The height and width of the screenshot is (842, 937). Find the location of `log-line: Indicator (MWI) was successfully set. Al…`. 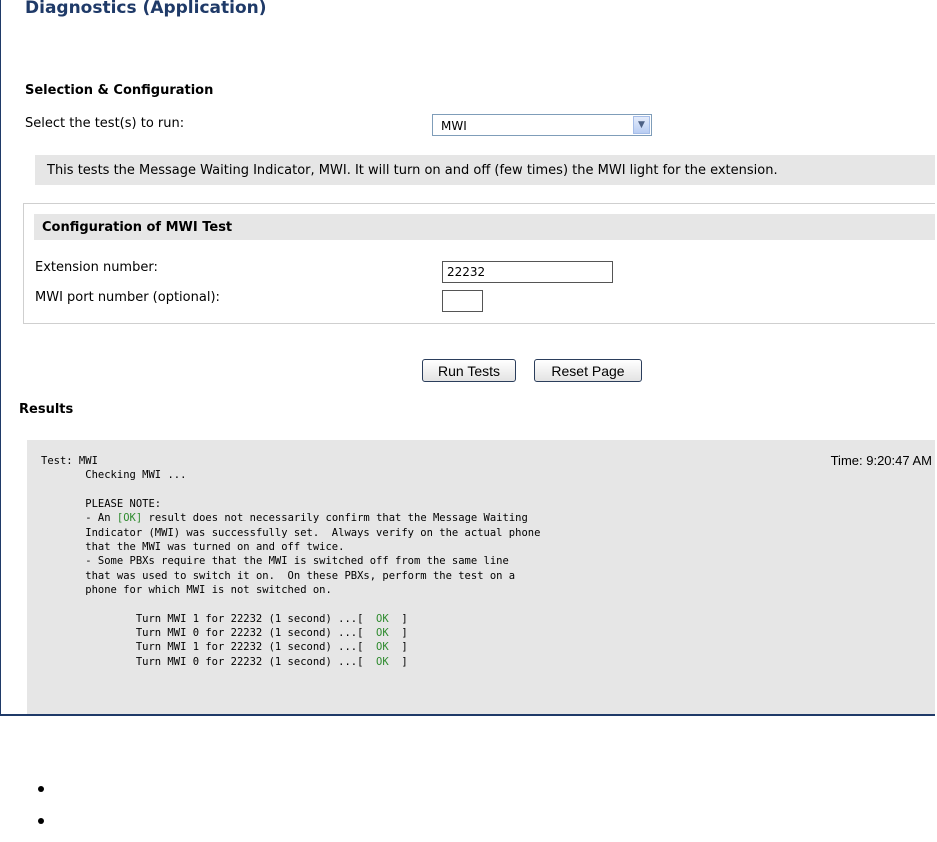

log-line: Indicator (MWI) was successfully set. Al… is located at coordinates (290, 533).